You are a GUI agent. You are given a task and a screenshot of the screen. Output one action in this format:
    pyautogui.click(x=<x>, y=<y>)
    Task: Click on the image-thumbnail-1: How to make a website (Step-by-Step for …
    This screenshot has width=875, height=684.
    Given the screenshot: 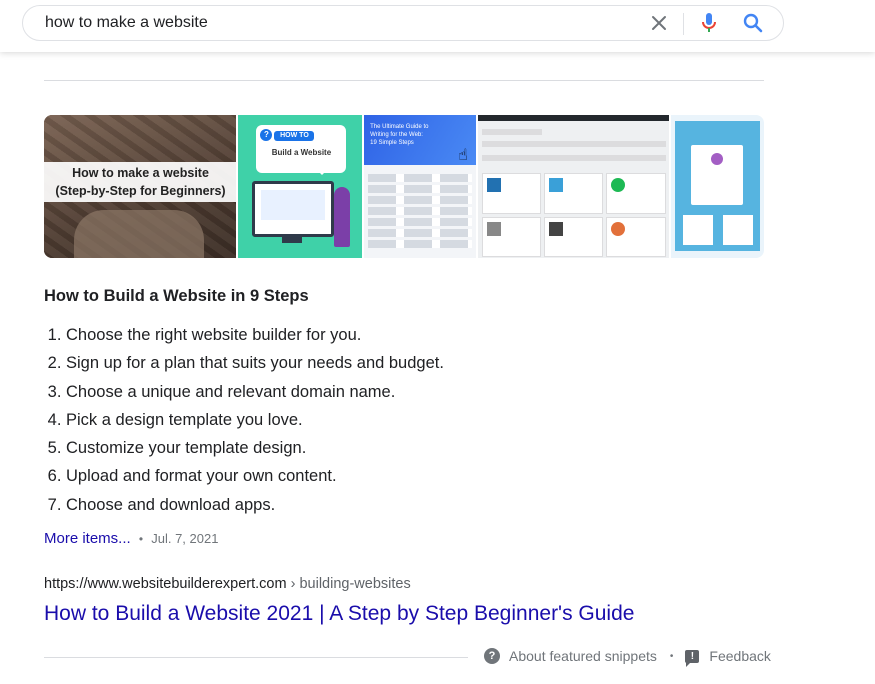 What is the action you would take?
    pyautogui.click(x=140, y=186)
    